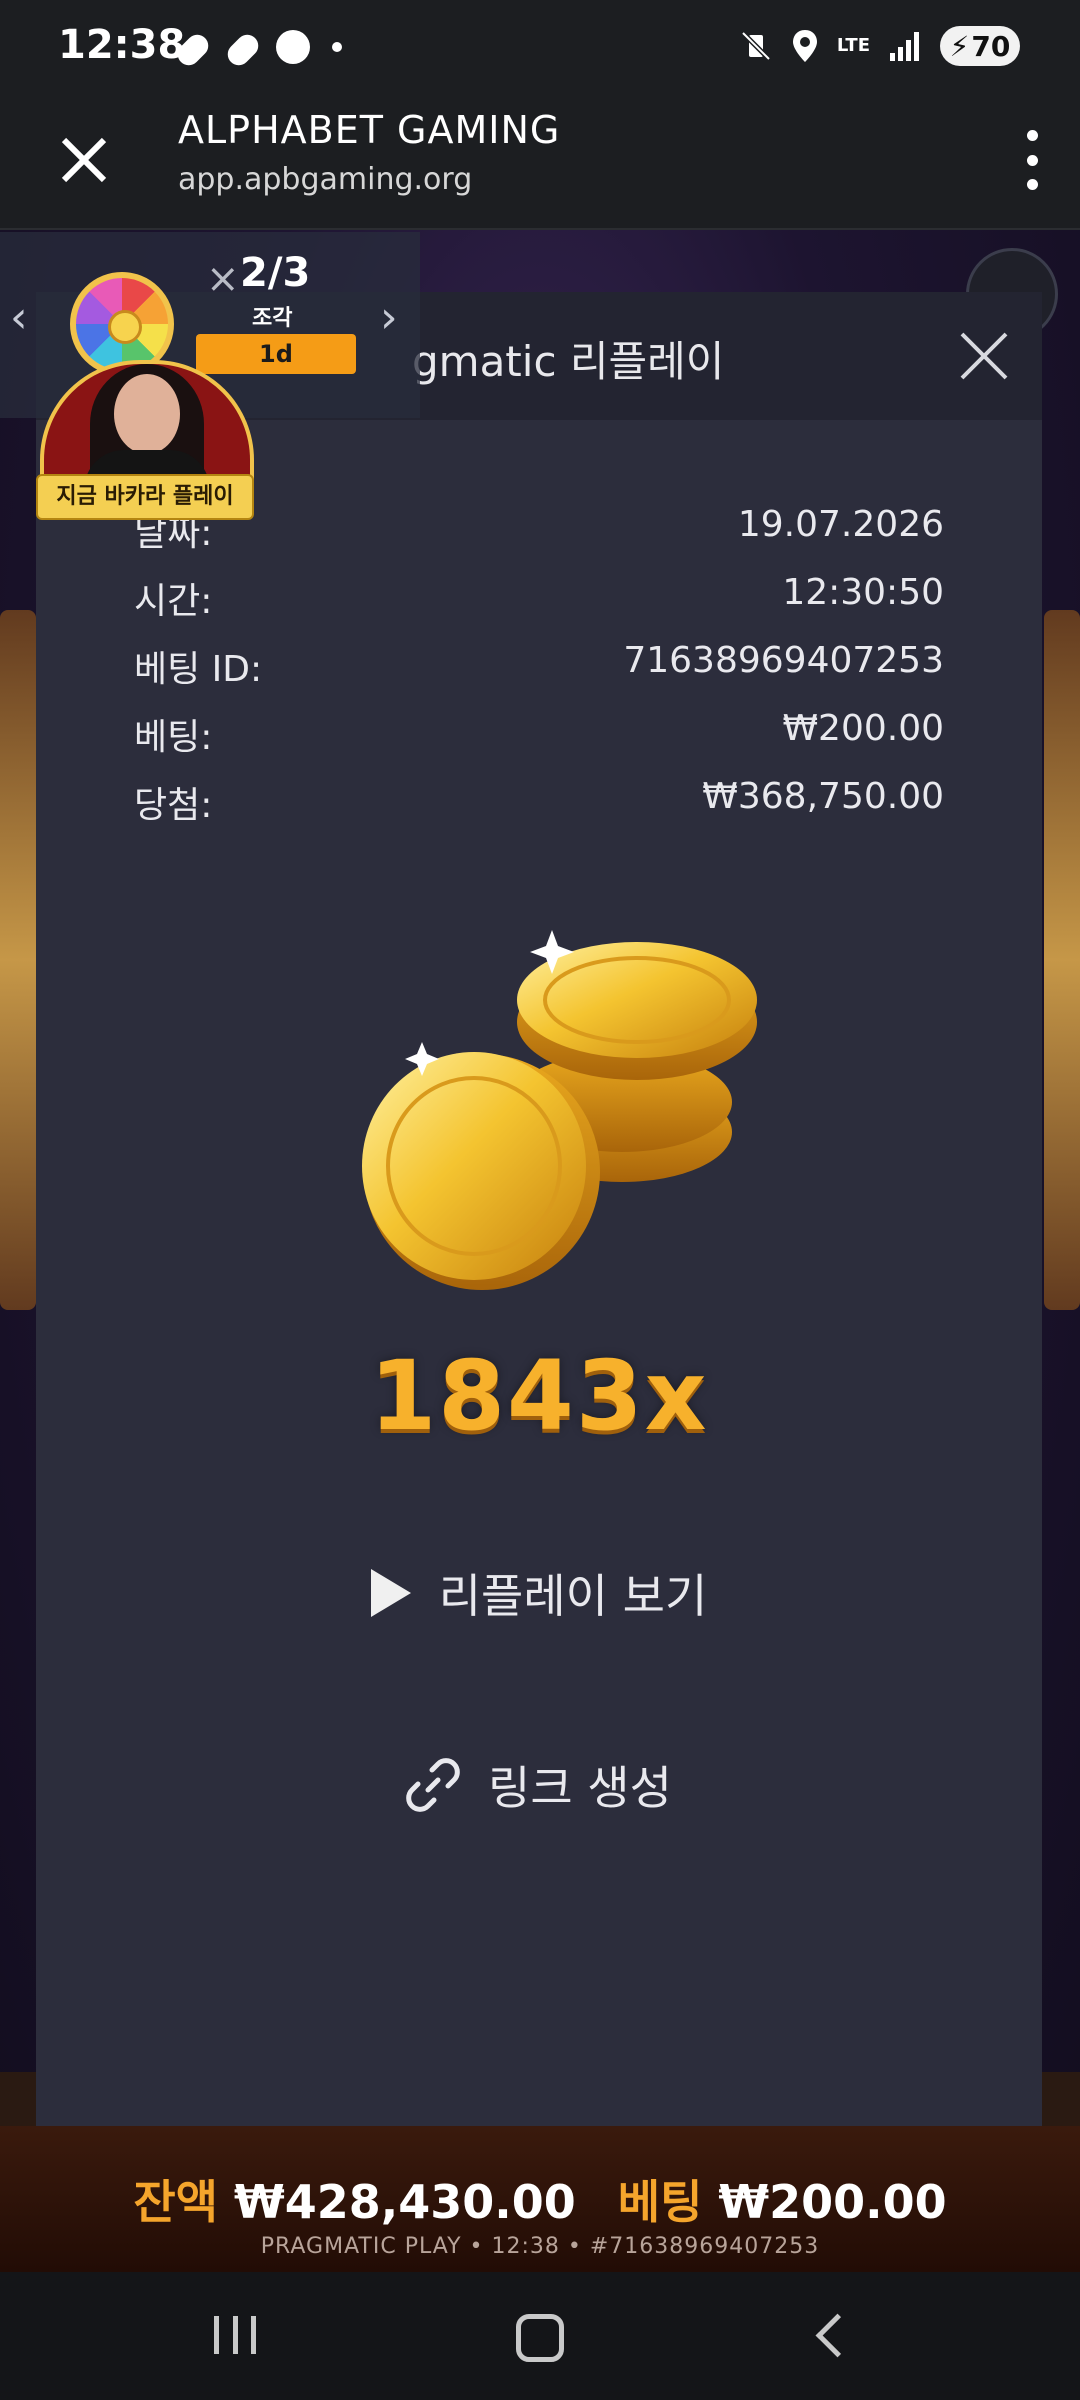 The image size is (1080, 2400). I want to click on win-label: 당첨:, so click(173, 805).